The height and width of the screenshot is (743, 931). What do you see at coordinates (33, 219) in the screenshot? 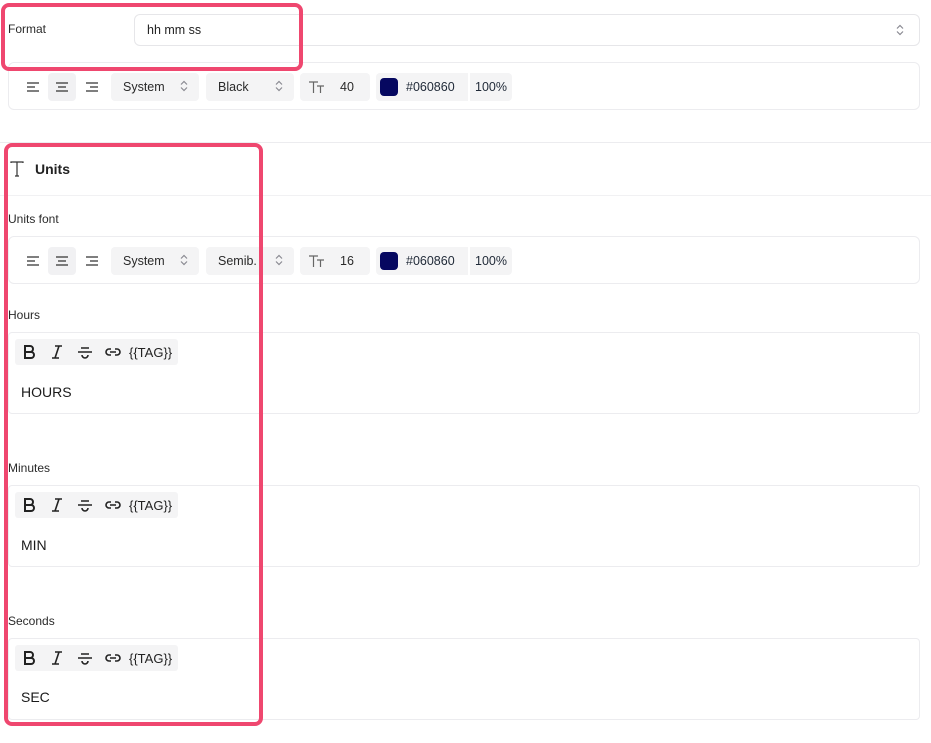
I see `units-font-label: Units font` at bounding box center [33, 219].